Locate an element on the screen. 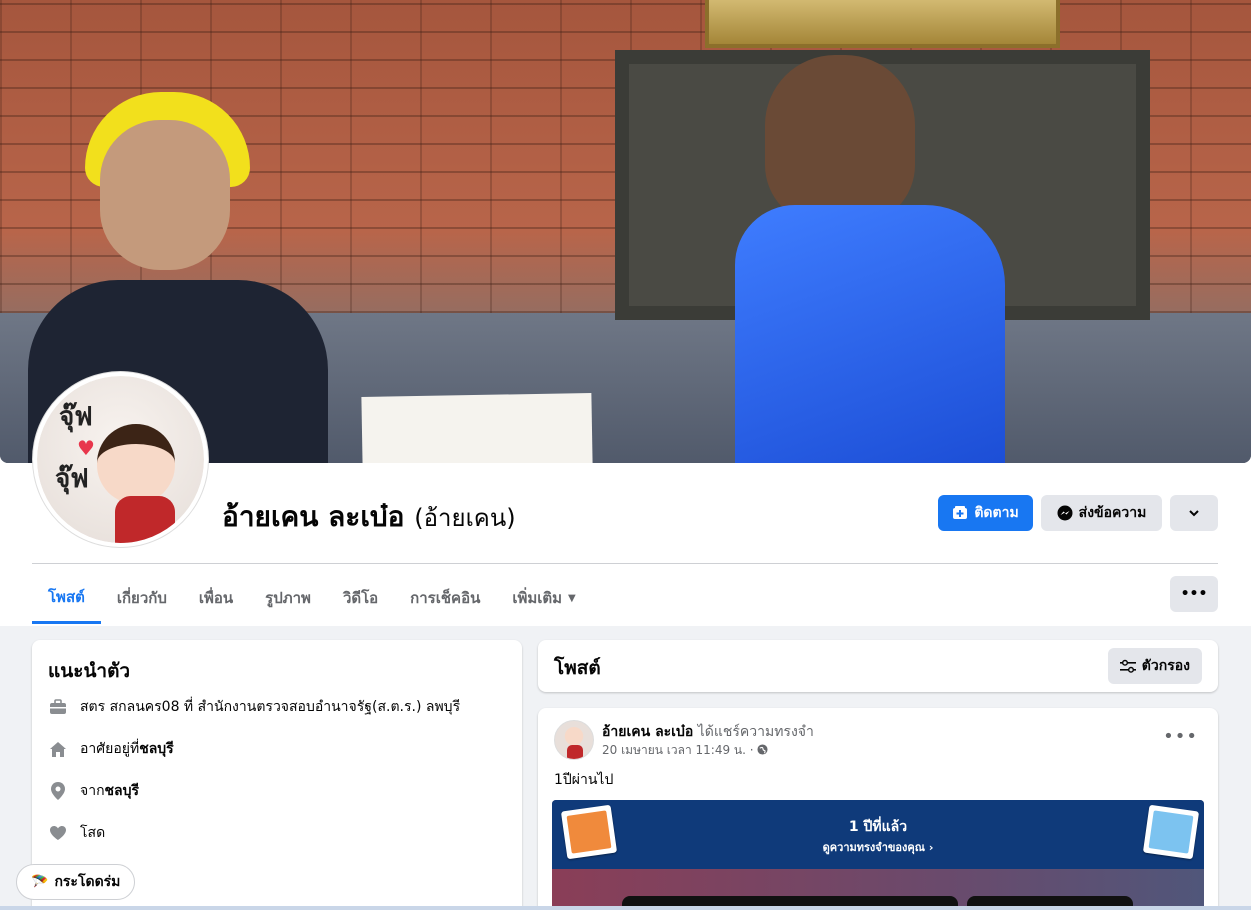 Image resolution: width=1251 pixels, height=910 pixels. post-action: ได้แชร์ความทรงจำ is located at coordinates (755, 732).